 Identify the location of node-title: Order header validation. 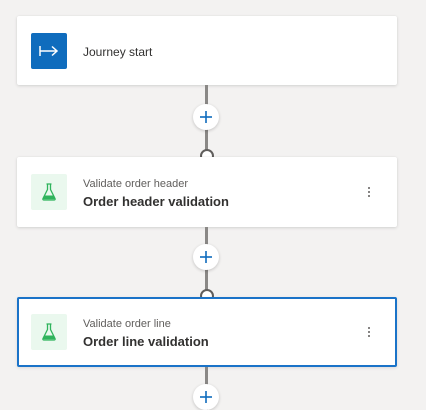
(156, 201).